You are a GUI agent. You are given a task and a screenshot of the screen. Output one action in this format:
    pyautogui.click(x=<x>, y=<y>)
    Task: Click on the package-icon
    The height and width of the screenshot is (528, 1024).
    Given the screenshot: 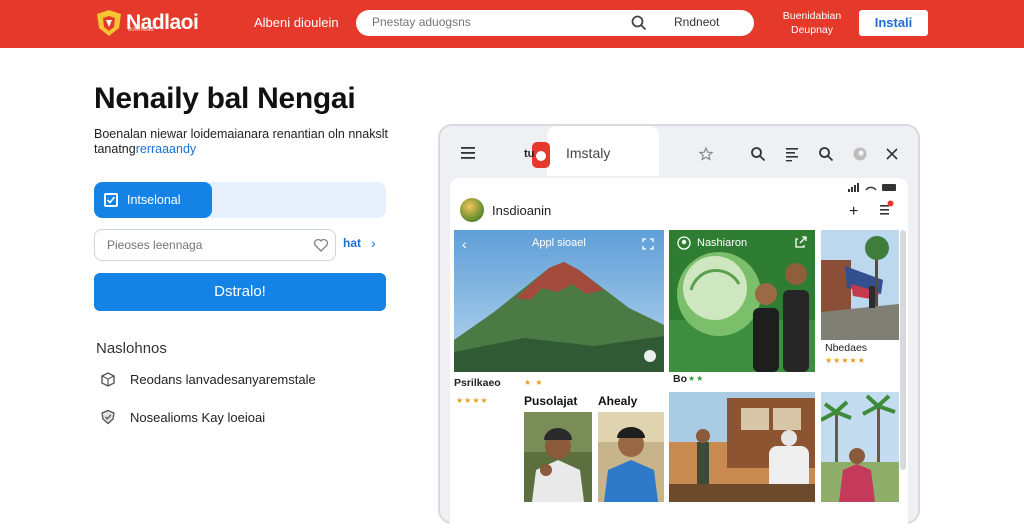 What is the action you would take?
    pyautogui.click(x=108, y=379)
    